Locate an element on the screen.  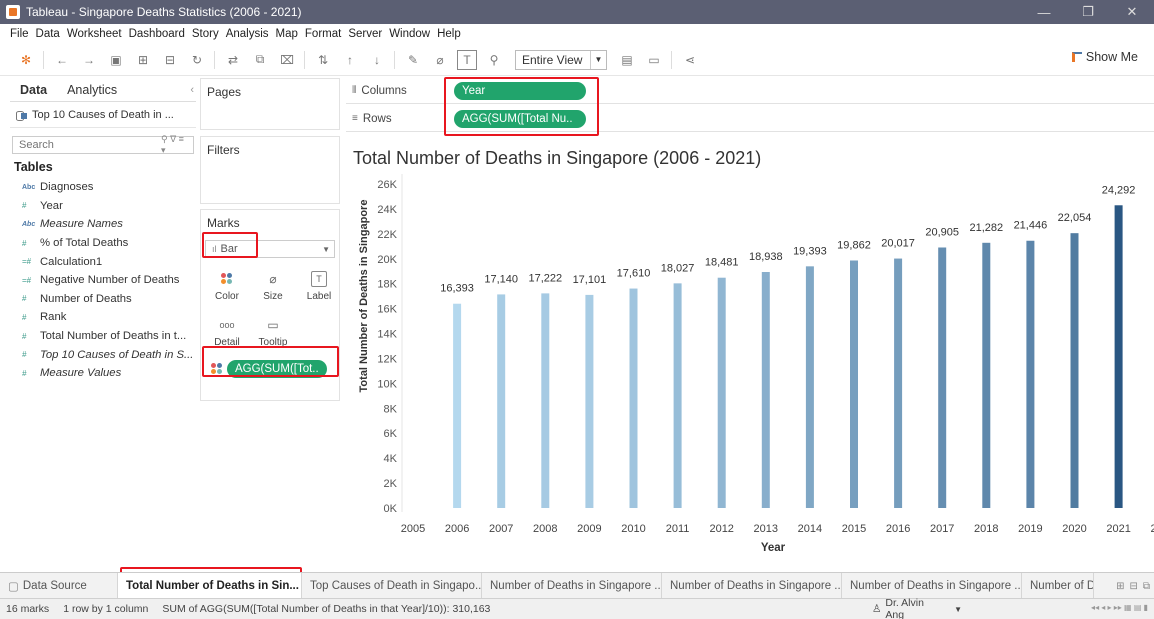
undo-icon: ← is located at coordinates (62, 60).